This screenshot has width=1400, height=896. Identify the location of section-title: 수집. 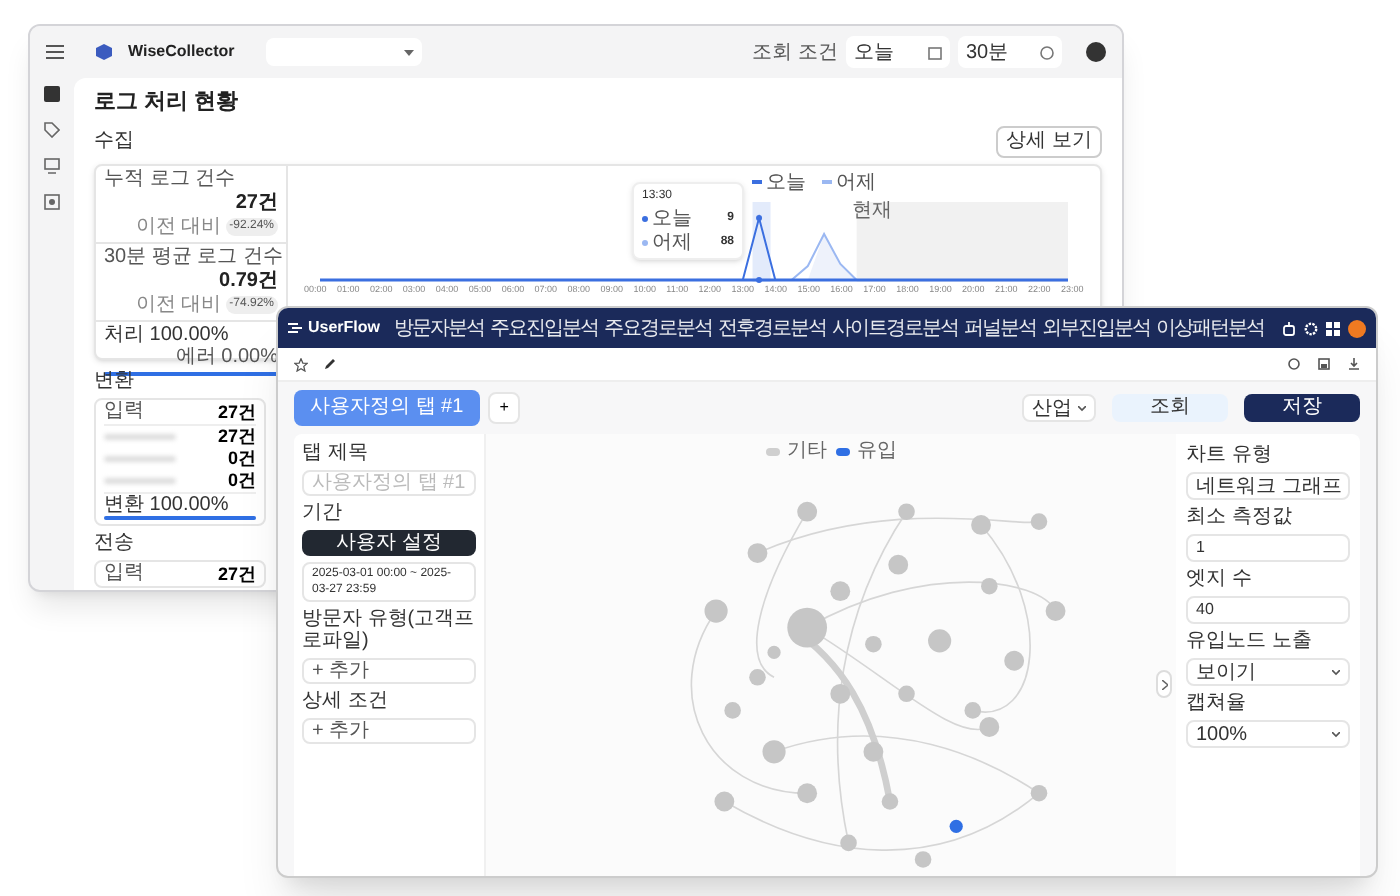
(114, 142).